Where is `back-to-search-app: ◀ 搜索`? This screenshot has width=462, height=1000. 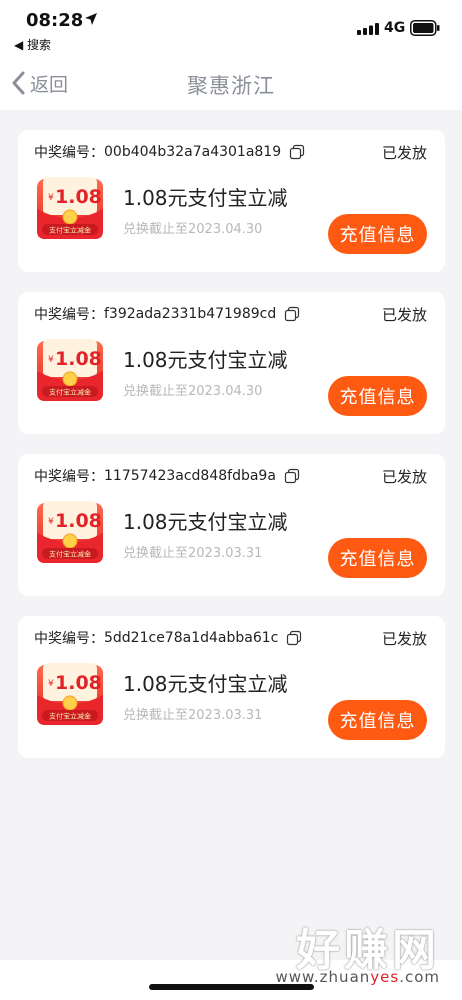 back-to-search-app: ◀ 搜索 is located at coordinates (32, 44).